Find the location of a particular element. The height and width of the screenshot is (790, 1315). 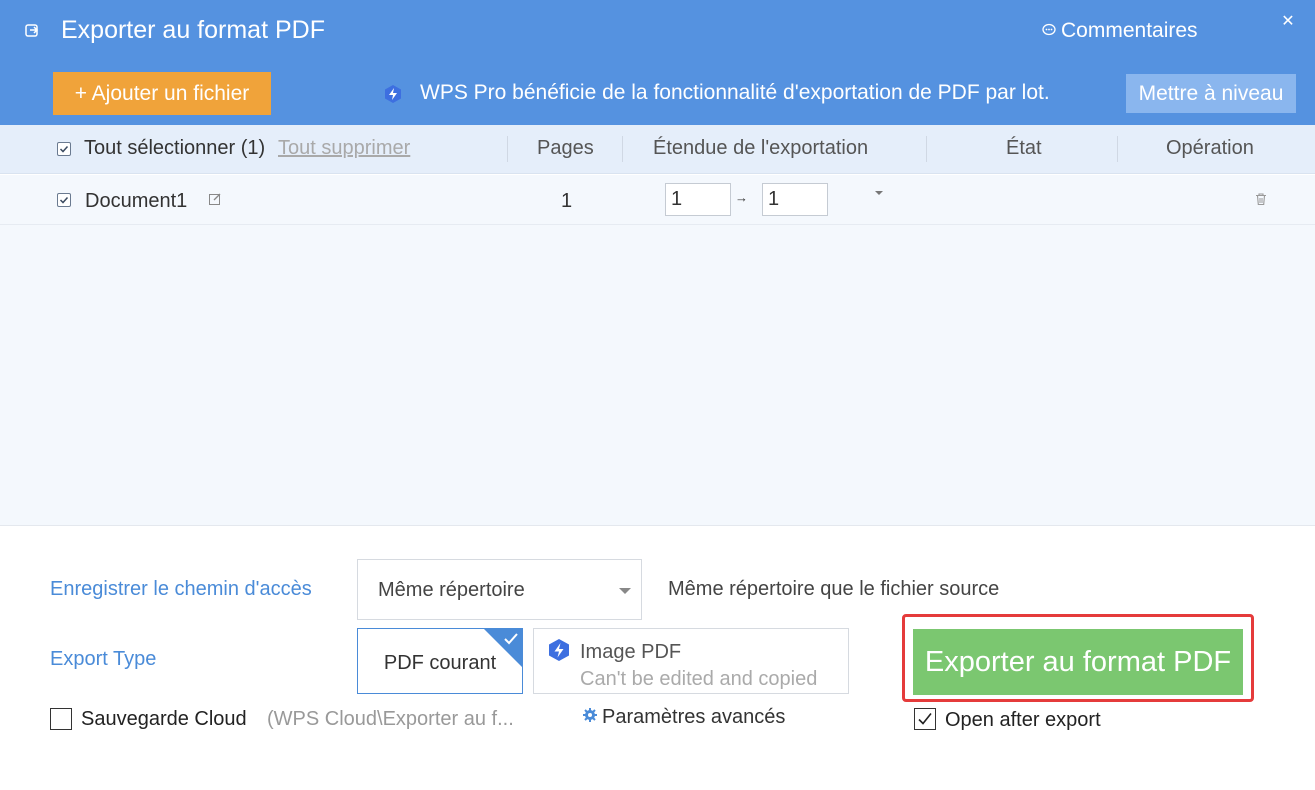

add-file-button: + Ajouter un fichier is located at coordinates (162, 93).